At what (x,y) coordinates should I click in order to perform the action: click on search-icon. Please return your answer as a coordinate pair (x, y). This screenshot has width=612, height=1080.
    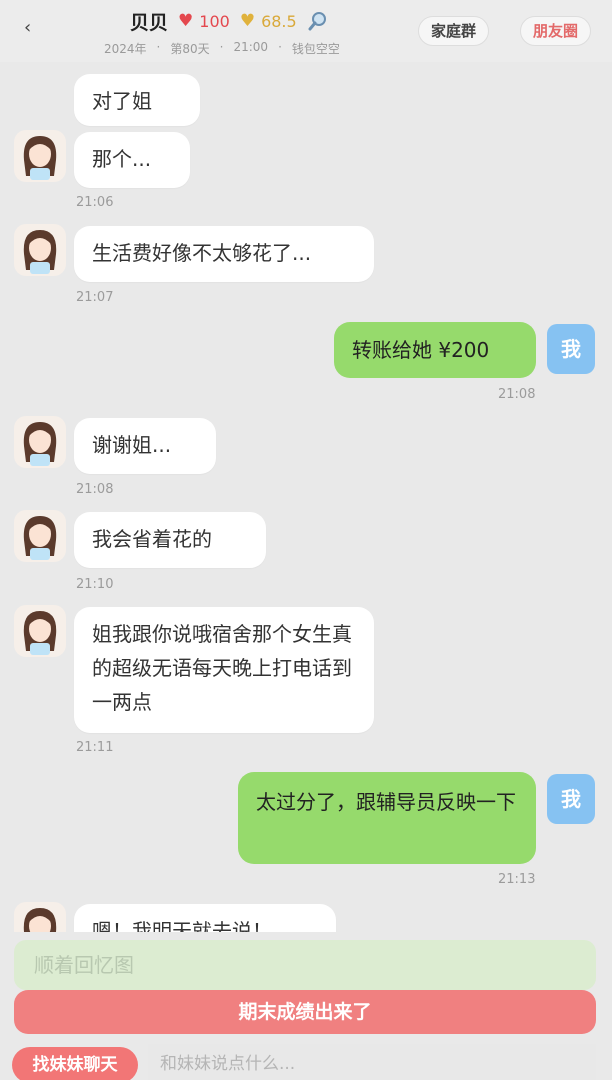
    Looking at the image, I should click on (318, 21).